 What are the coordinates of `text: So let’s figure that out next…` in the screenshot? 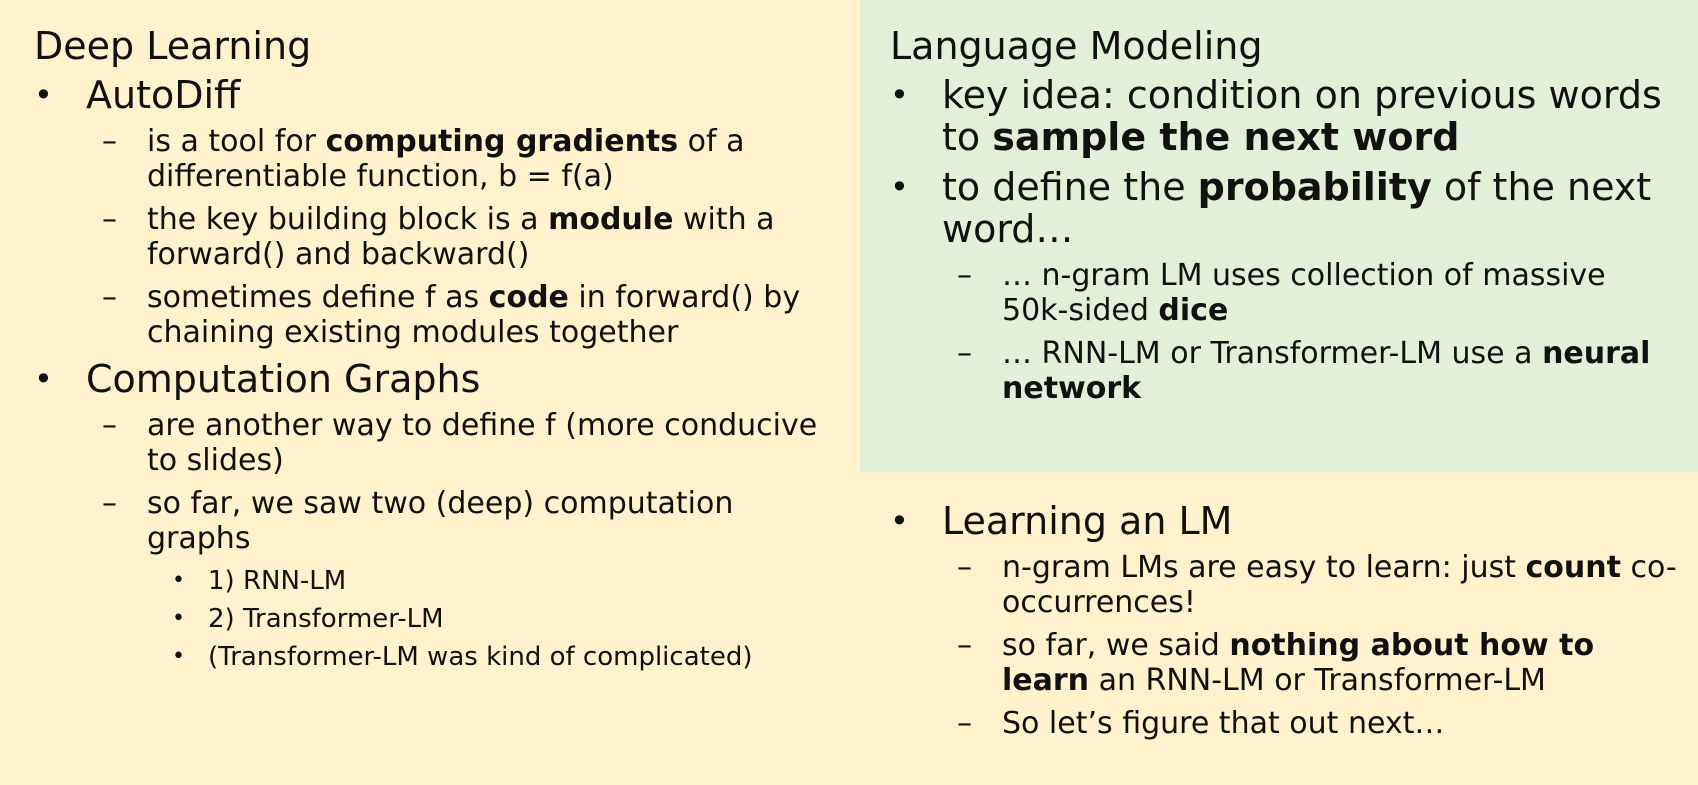 It's located at (1223, 723).